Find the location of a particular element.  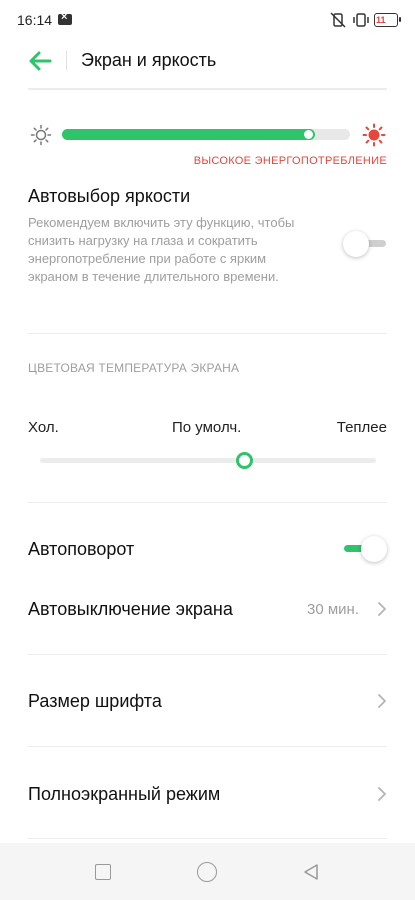

font-size-label: Размер шрифта is located at coordinates (95, 701).